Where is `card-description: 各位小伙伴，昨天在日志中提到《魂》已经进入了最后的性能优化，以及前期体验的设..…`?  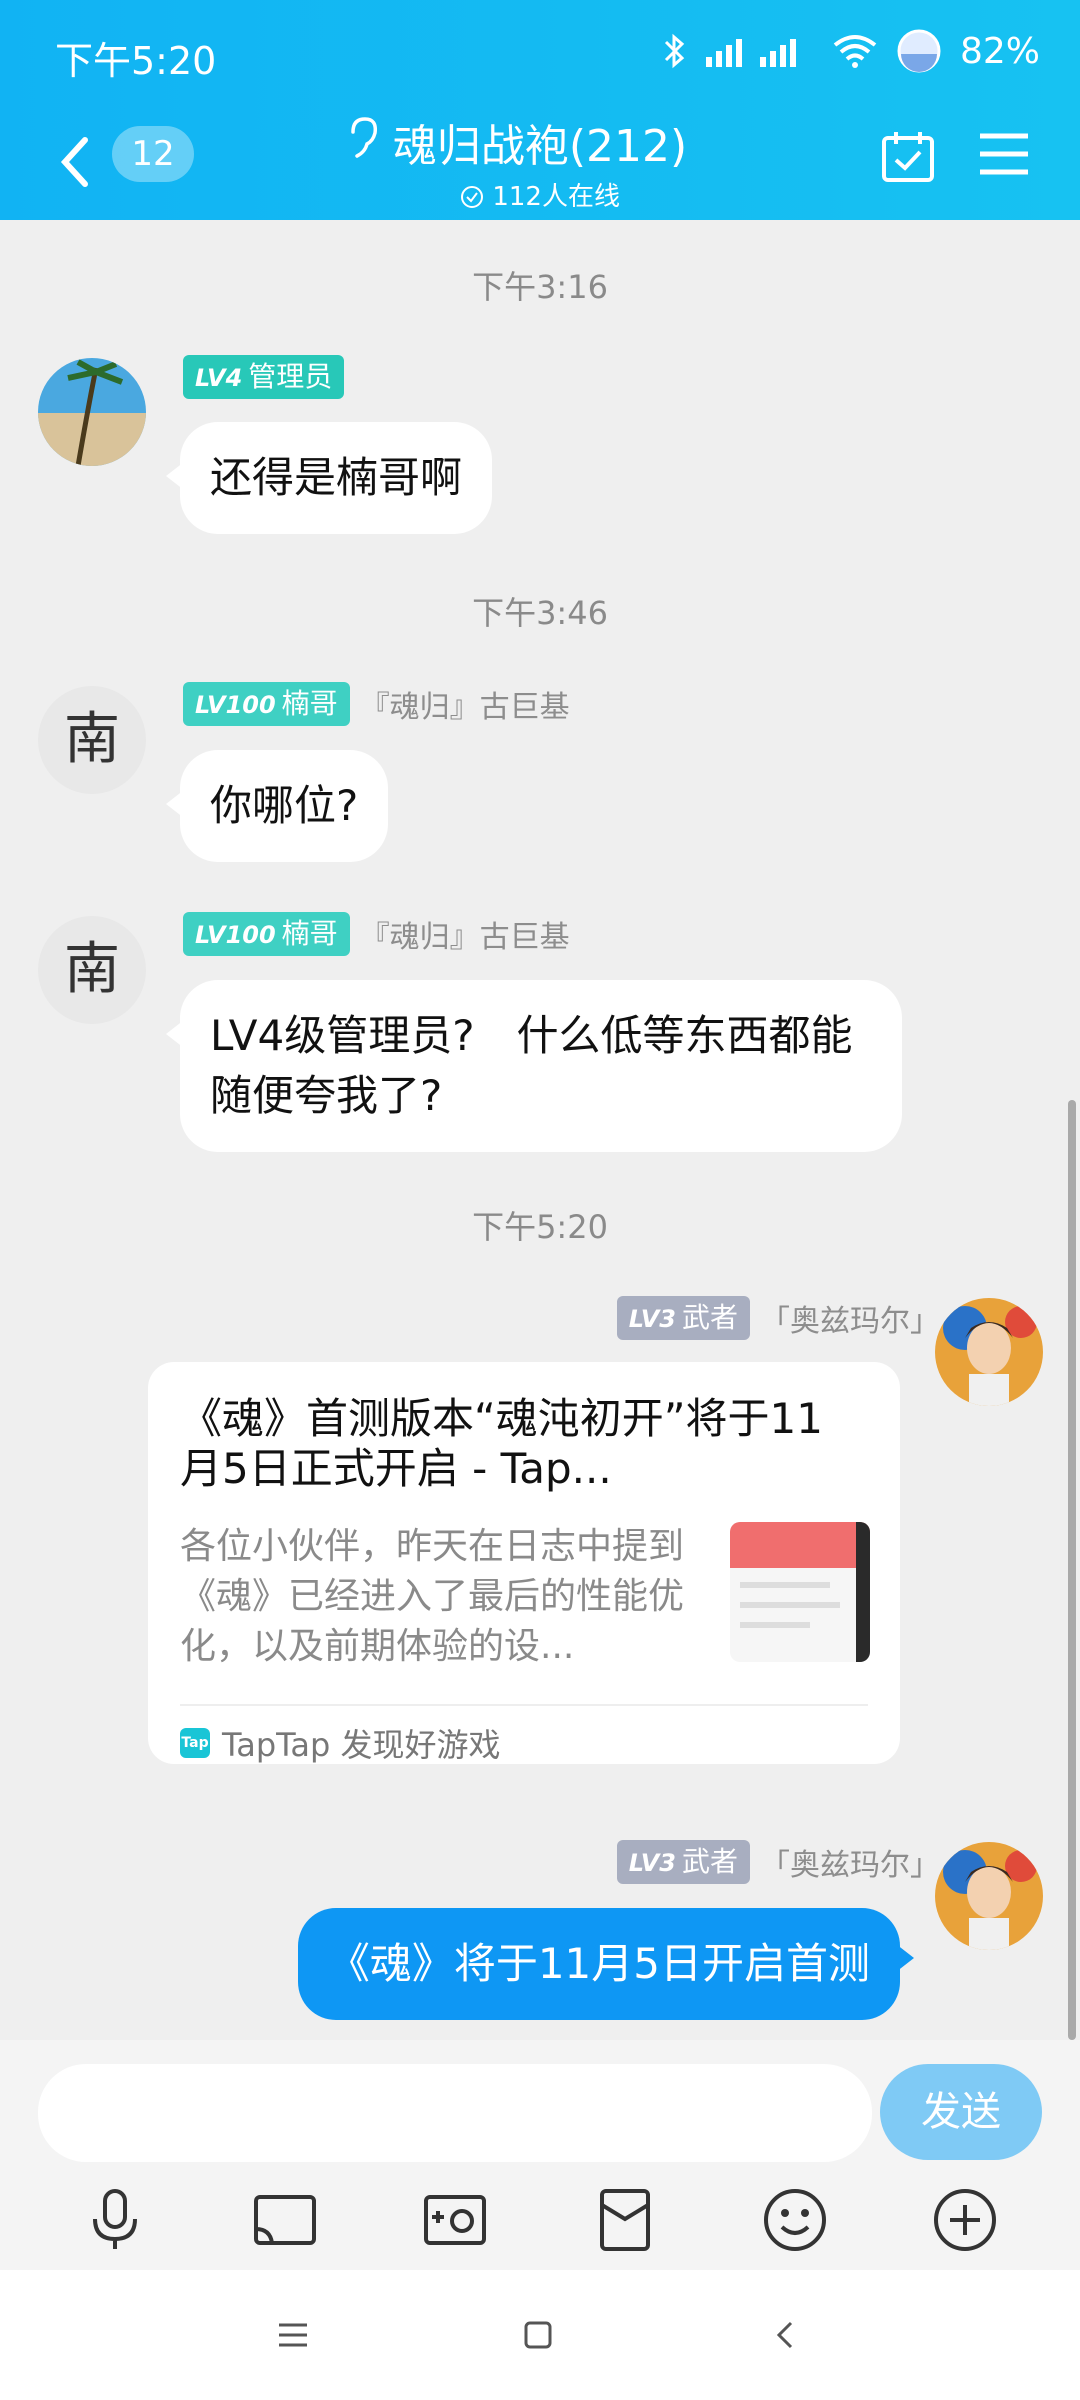
card-description: 各位小伙伴，昨天在日志中提到《魂》已经进入了最后的性能优化，以及前期体验的设..… is located at coordinates (432, 1596).